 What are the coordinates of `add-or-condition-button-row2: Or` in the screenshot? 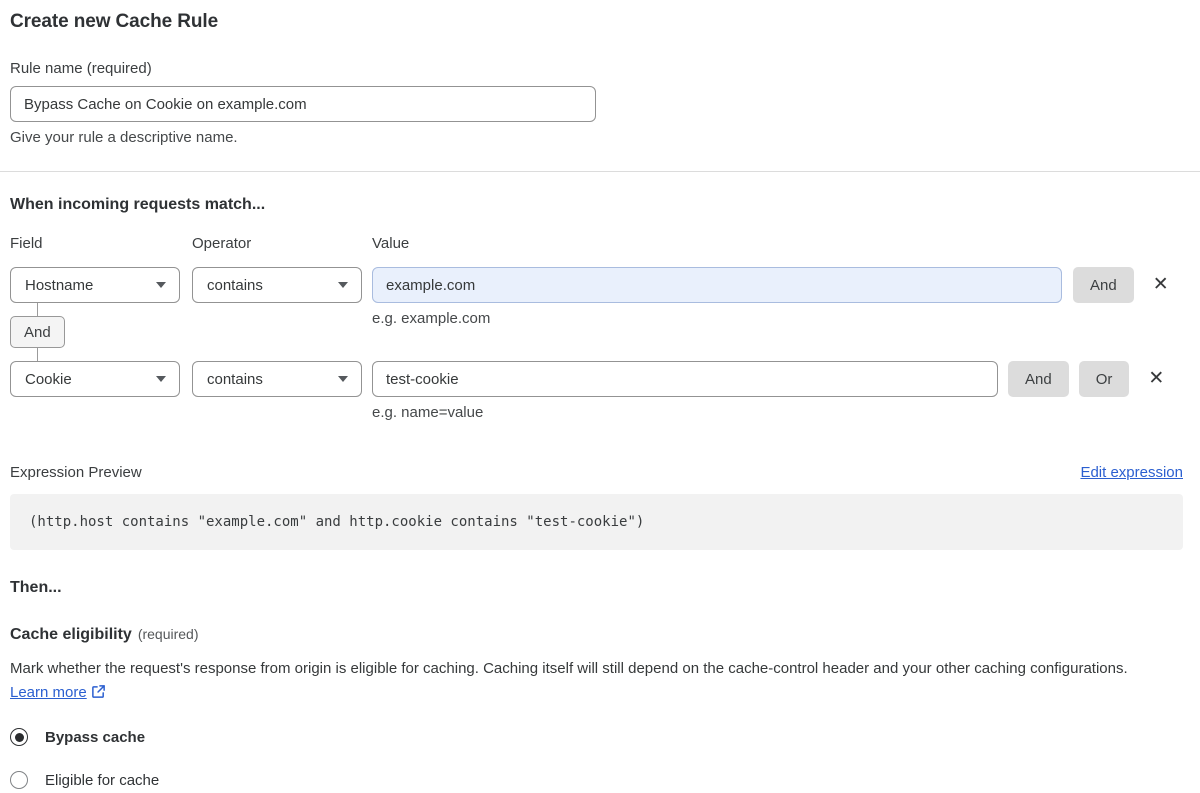 It's located at (1104, 379).